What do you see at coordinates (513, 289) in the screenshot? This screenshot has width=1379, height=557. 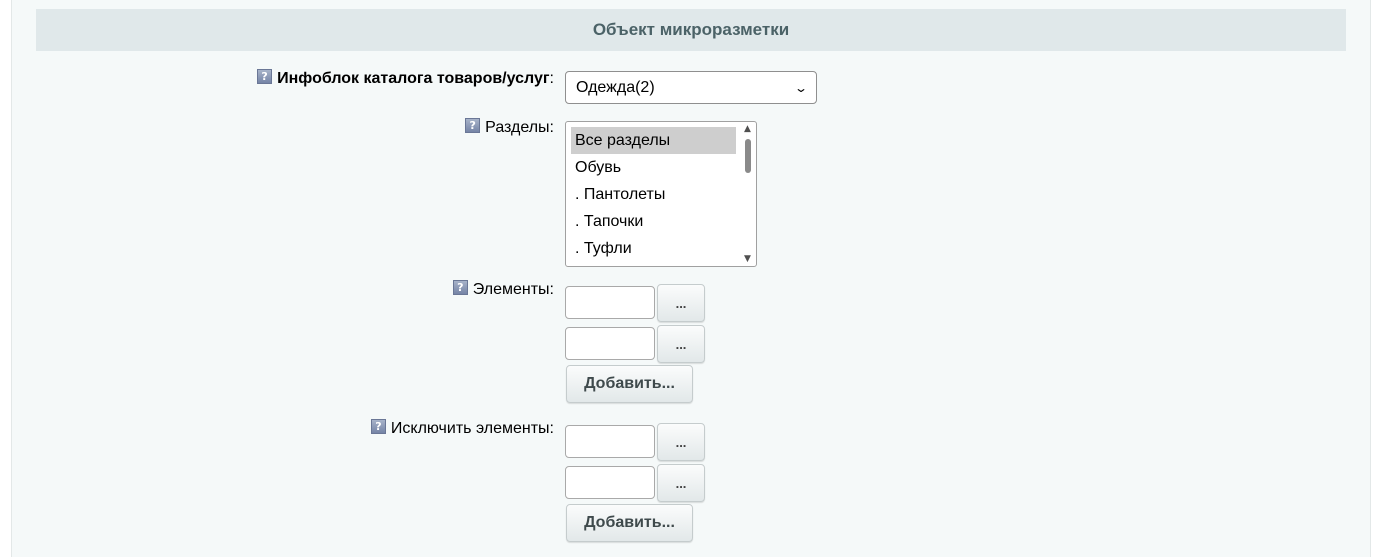 I see `elements-label-text: Элементы:` at bounding box center [513, 289].